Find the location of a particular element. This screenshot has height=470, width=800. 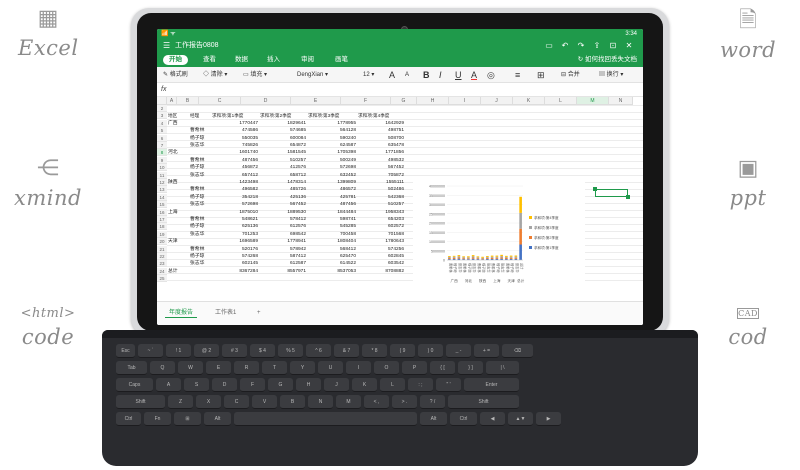

keyboard-key: G is located at coordinates (280, 385).